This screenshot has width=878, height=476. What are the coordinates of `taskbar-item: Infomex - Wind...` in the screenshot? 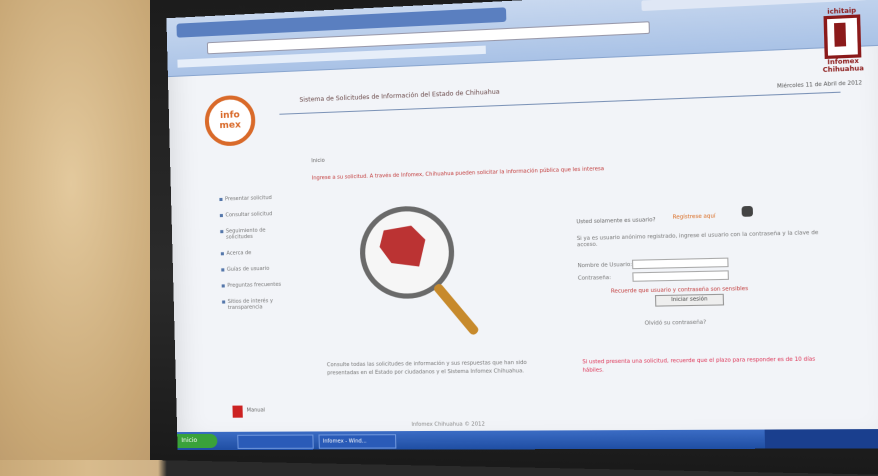 It's located at (357, 441).